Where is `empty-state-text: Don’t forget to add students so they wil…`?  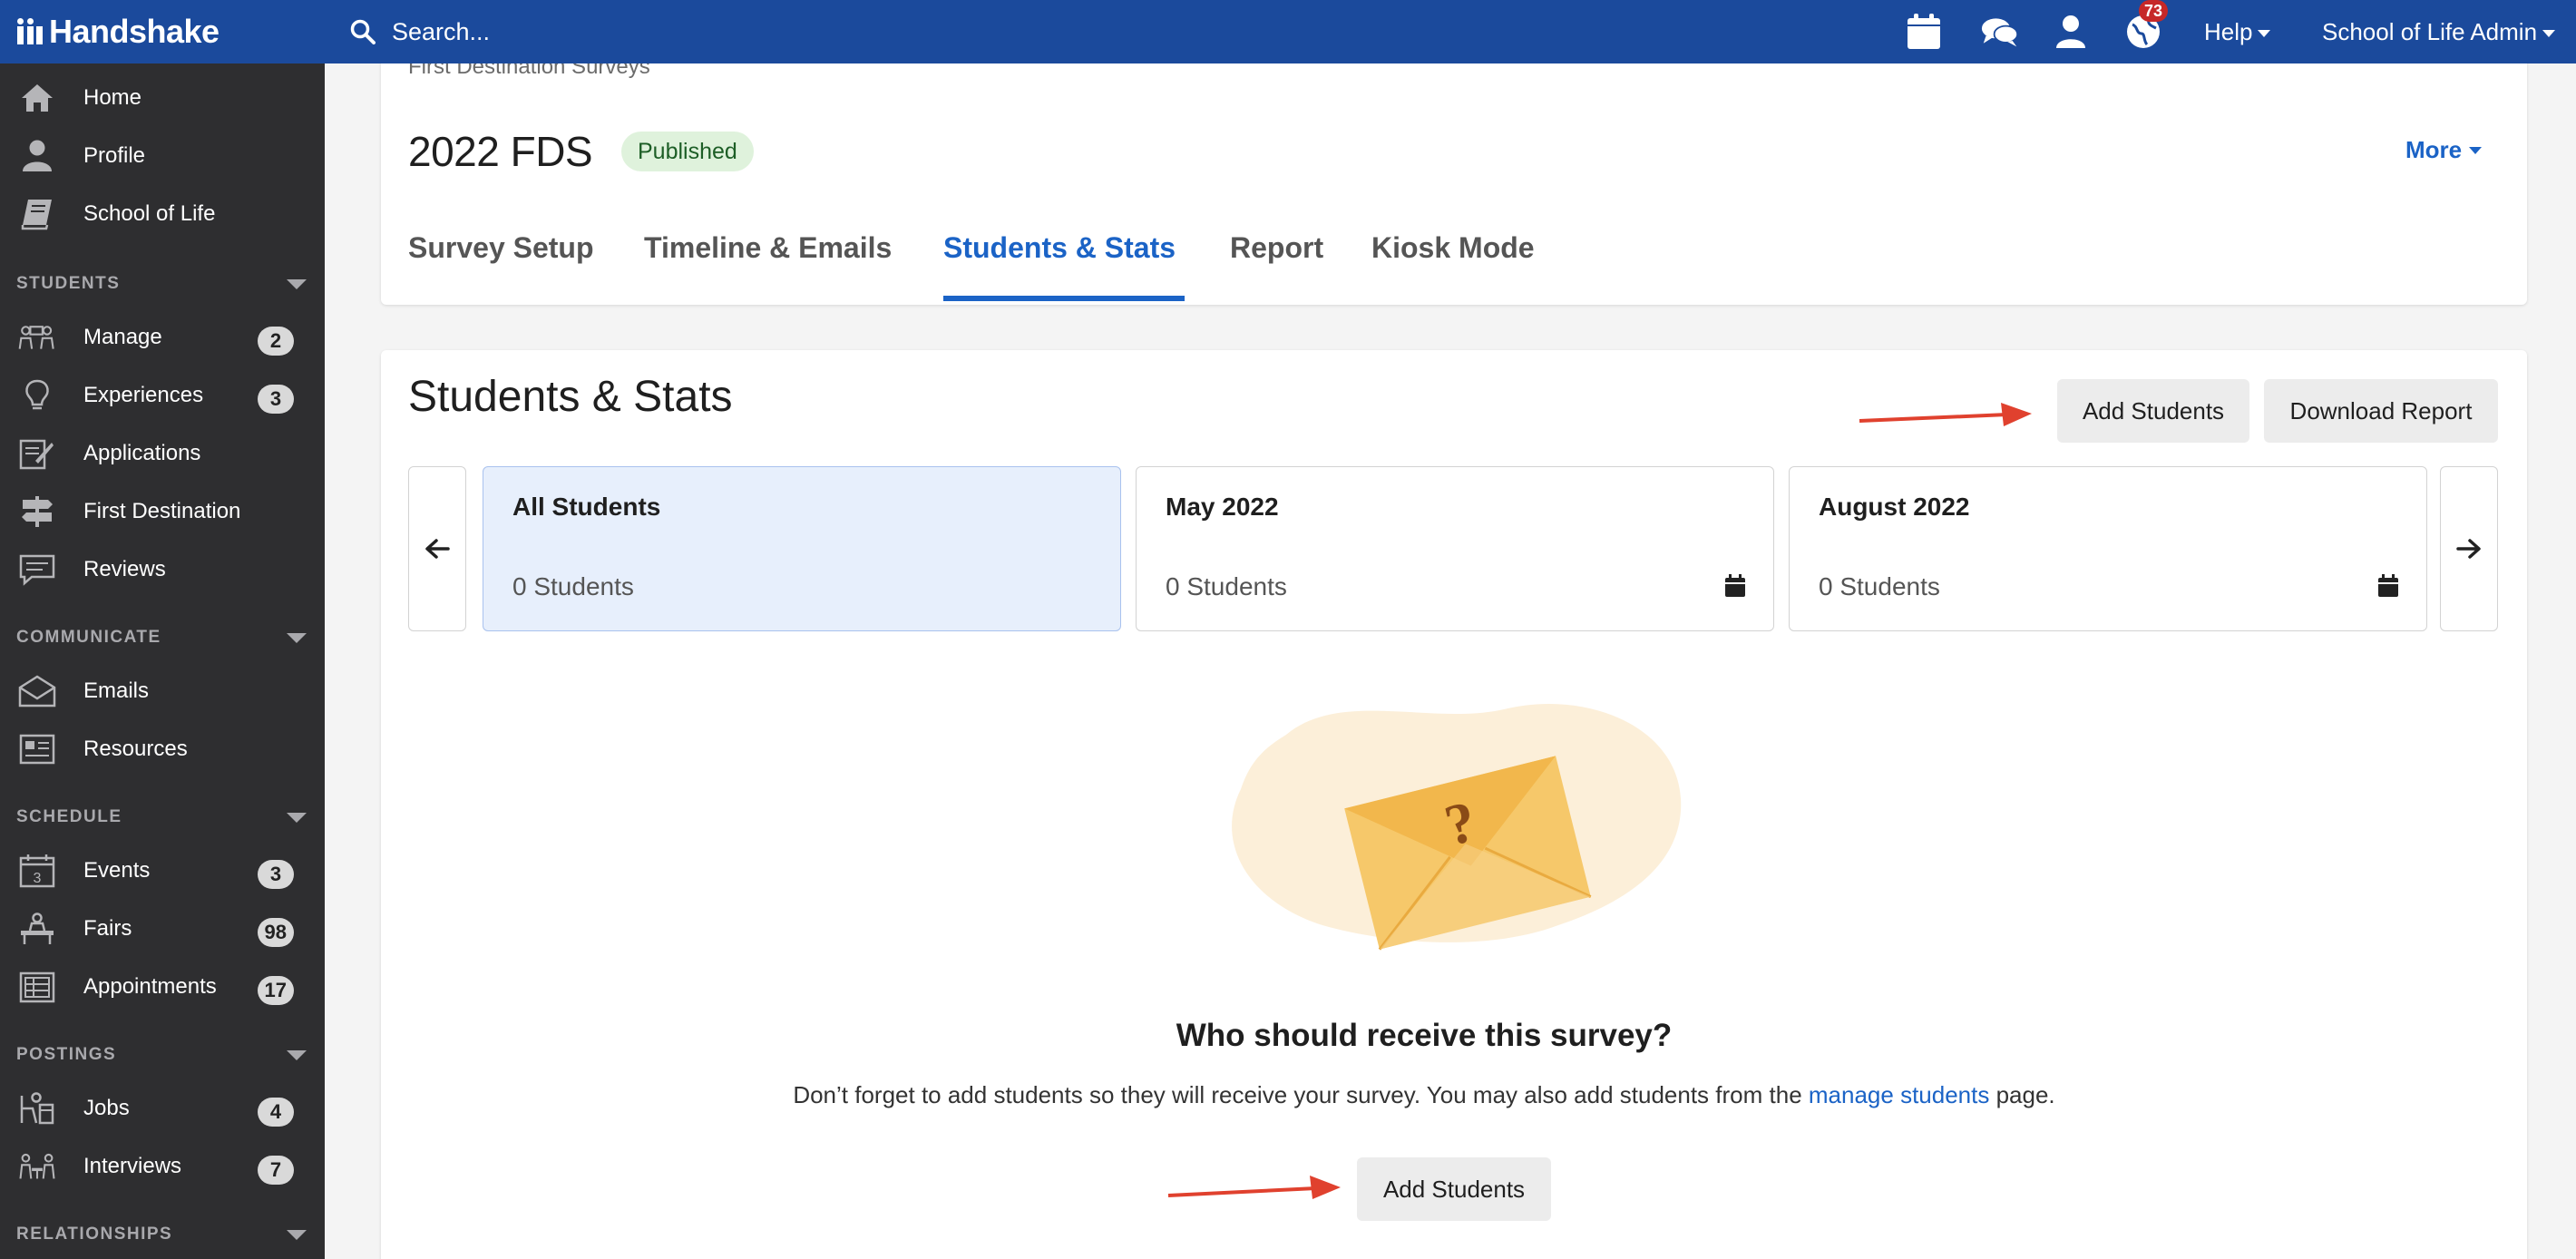 empty-state-text: Don’t forget to add students so they wil… is located at coordinates (1297, 1094).